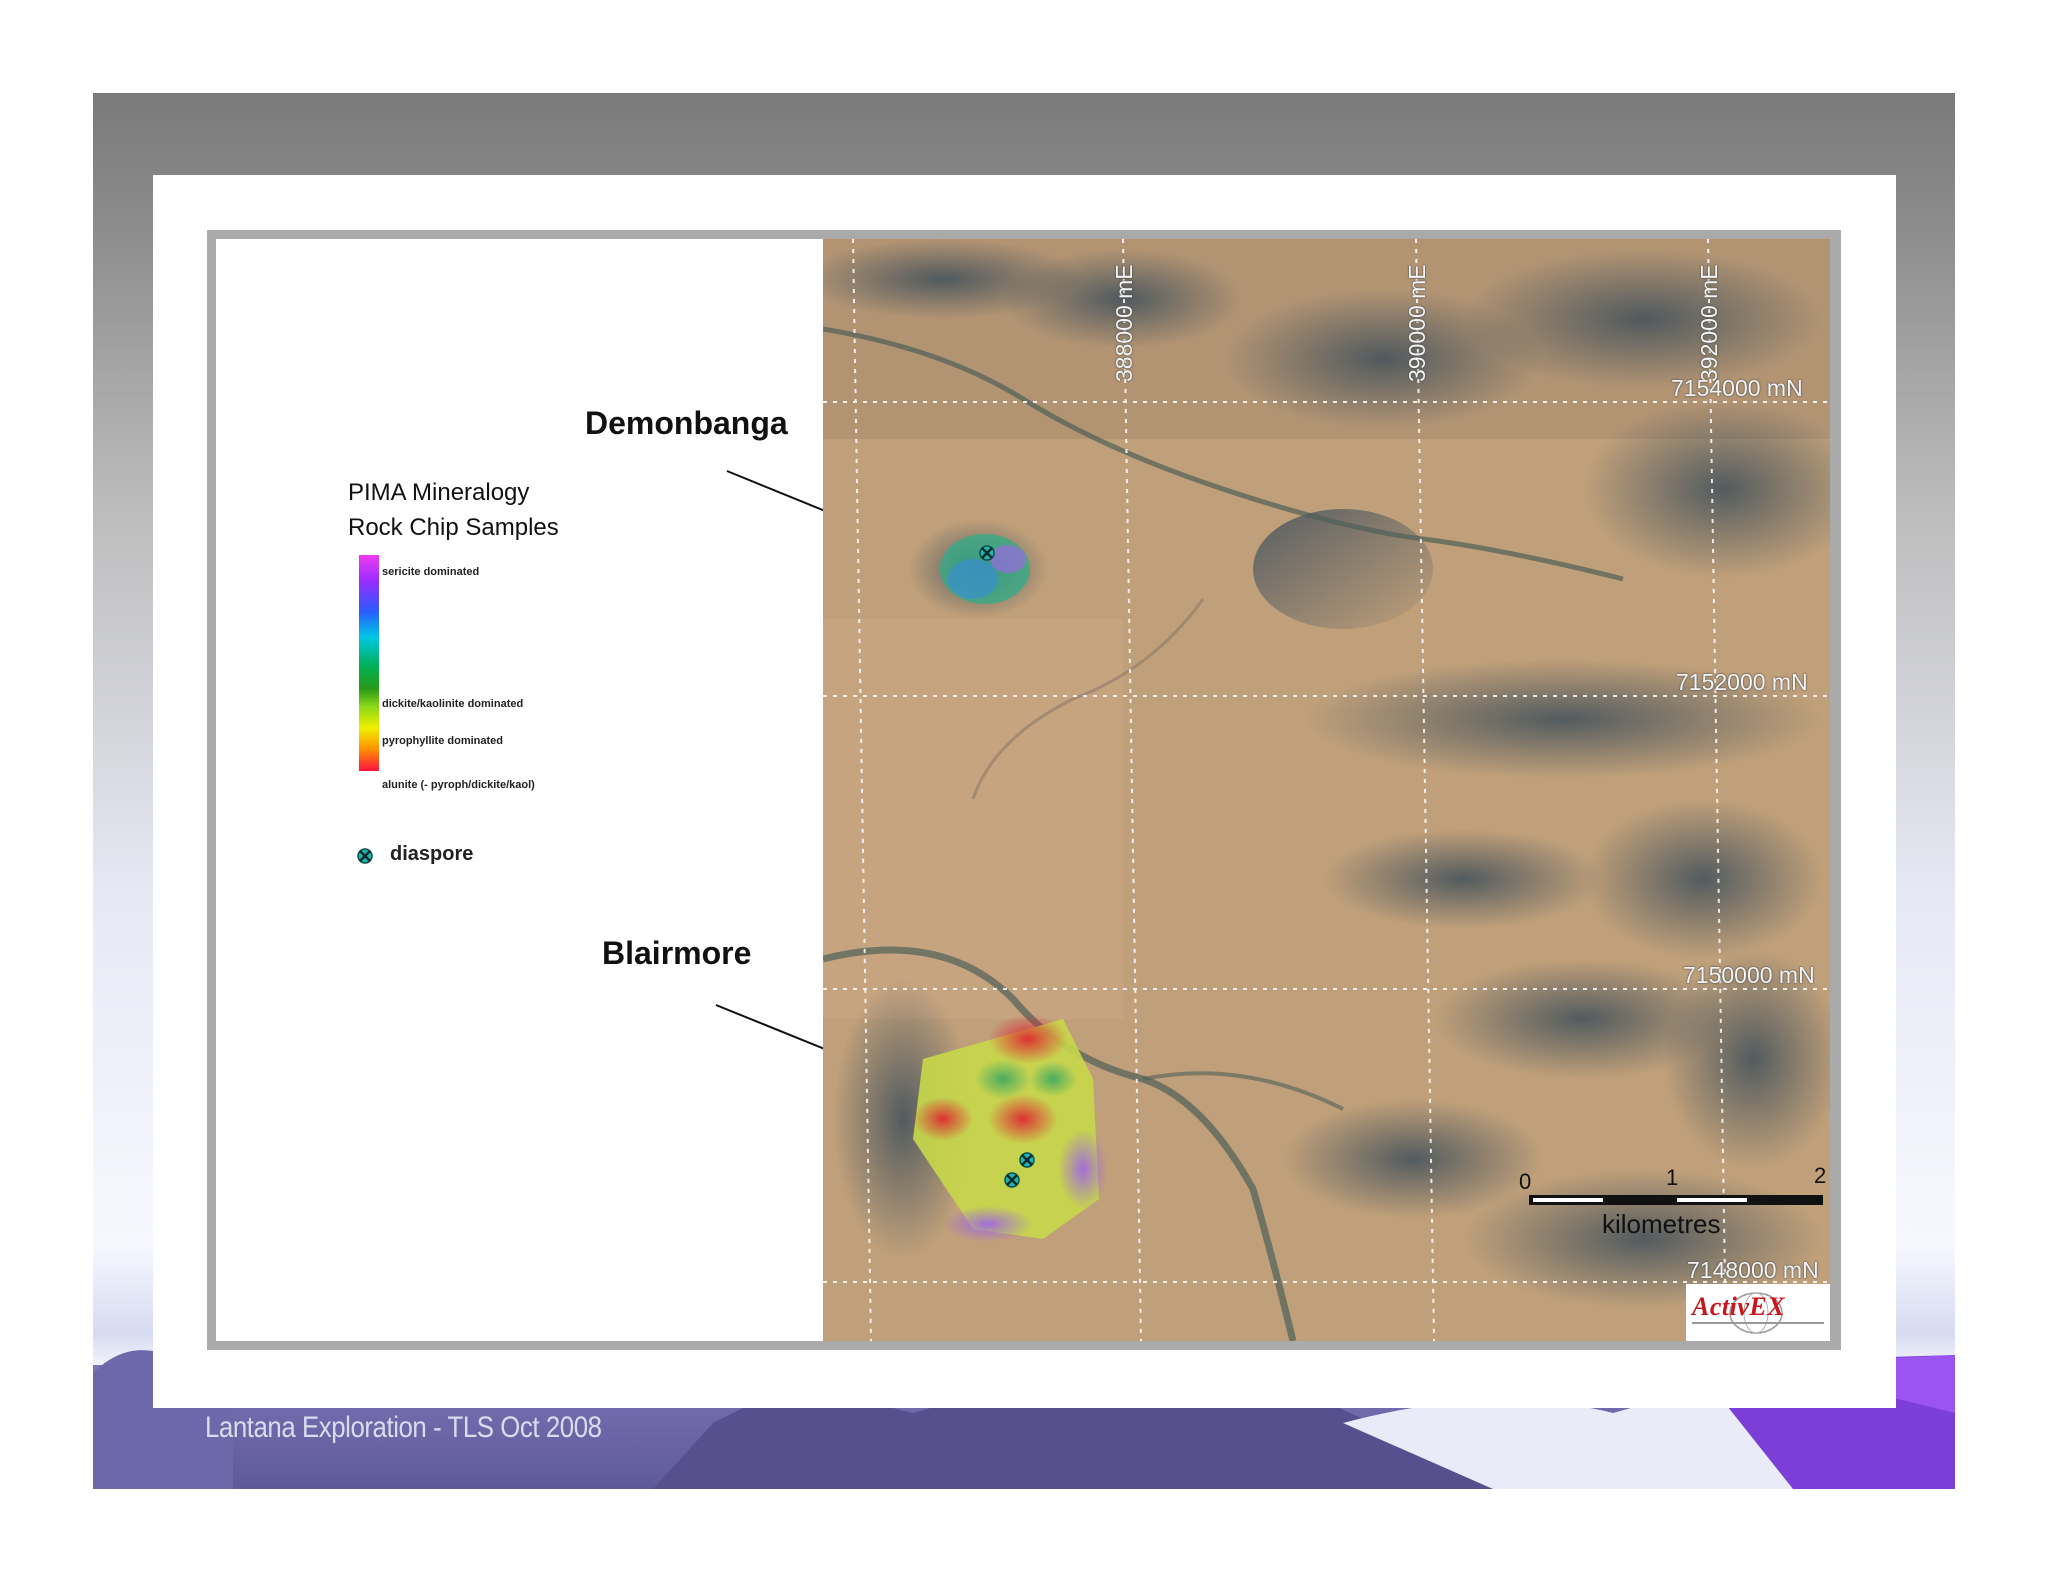 This screenshot has height=1582, width=2048. Describe the element at coordinates (1742, 682) in the screenshot. I see `northing-label-2: 7152000 mN` at that location.